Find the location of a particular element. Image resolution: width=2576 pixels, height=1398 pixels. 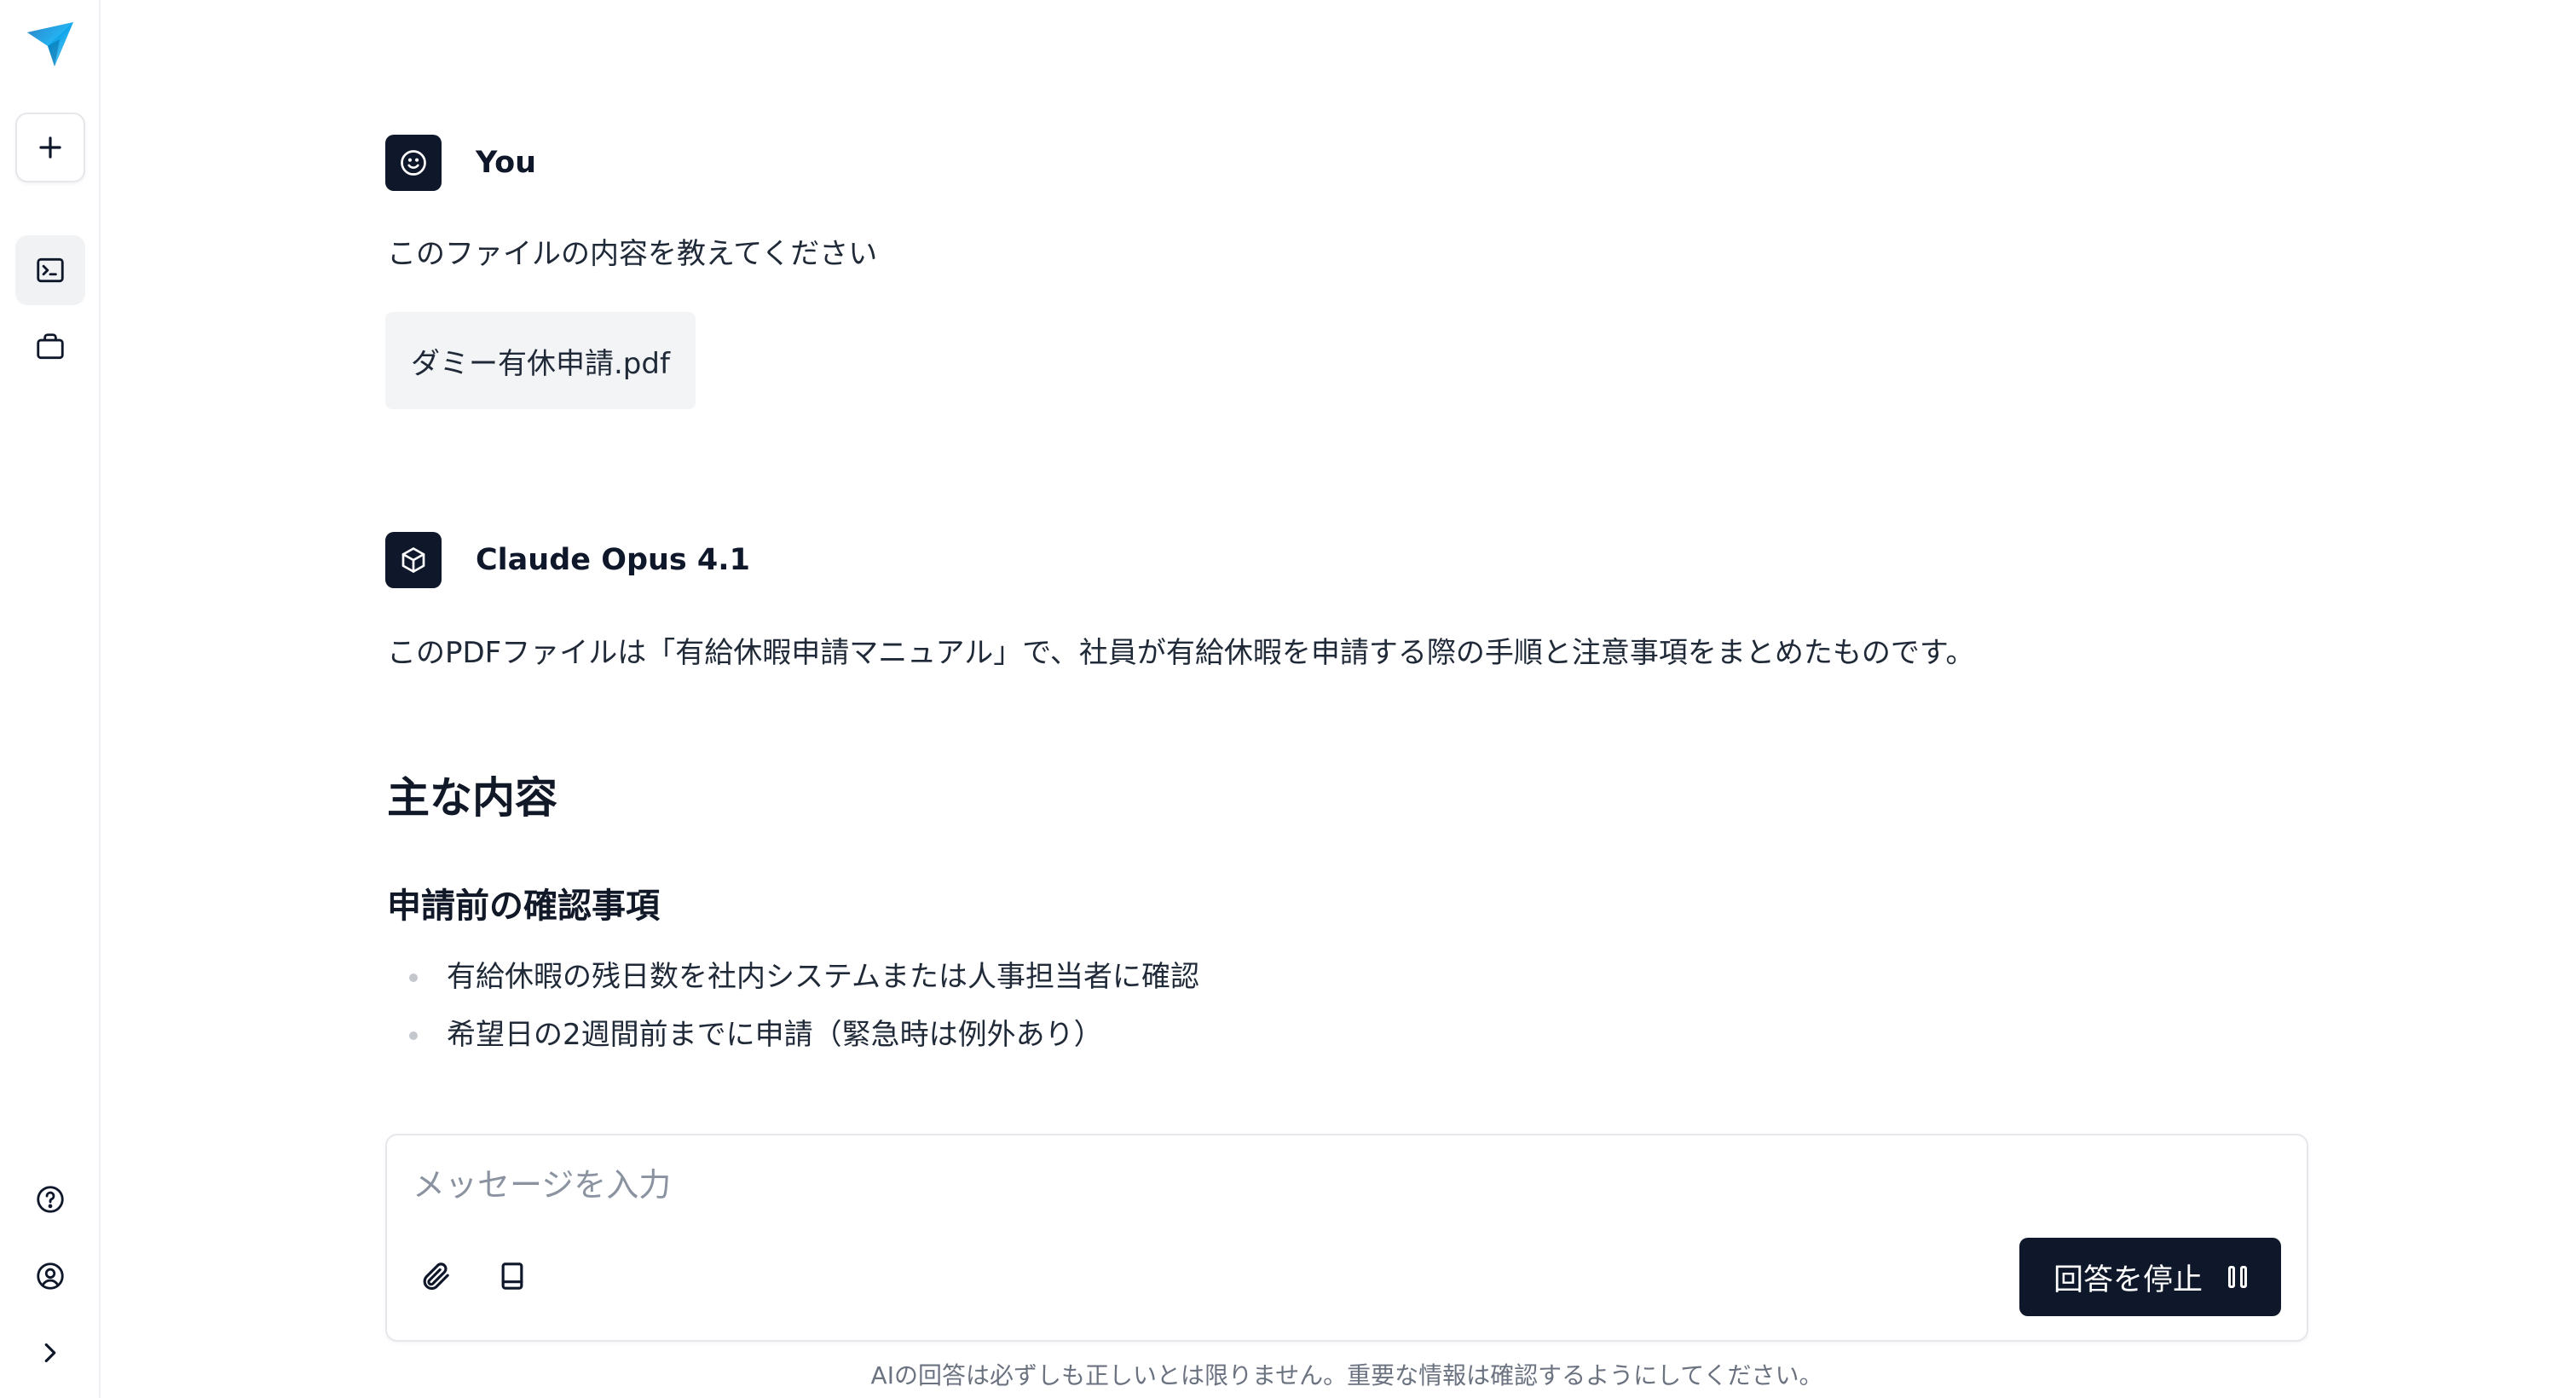

sidebar-item-briefcase is located at coordinates (50, 347).